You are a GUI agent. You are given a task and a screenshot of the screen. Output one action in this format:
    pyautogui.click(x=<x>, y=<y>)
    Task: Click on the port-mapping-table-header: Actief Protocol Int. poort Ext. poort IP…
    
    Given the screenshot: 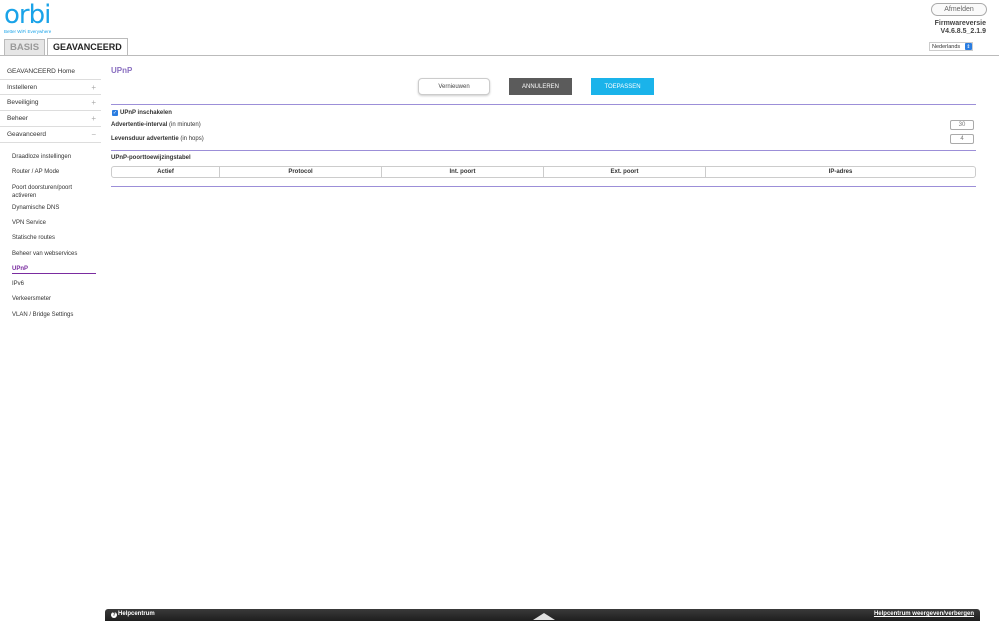 What is the action you would take?
    pyautogui.click(x=543, y=172)
    